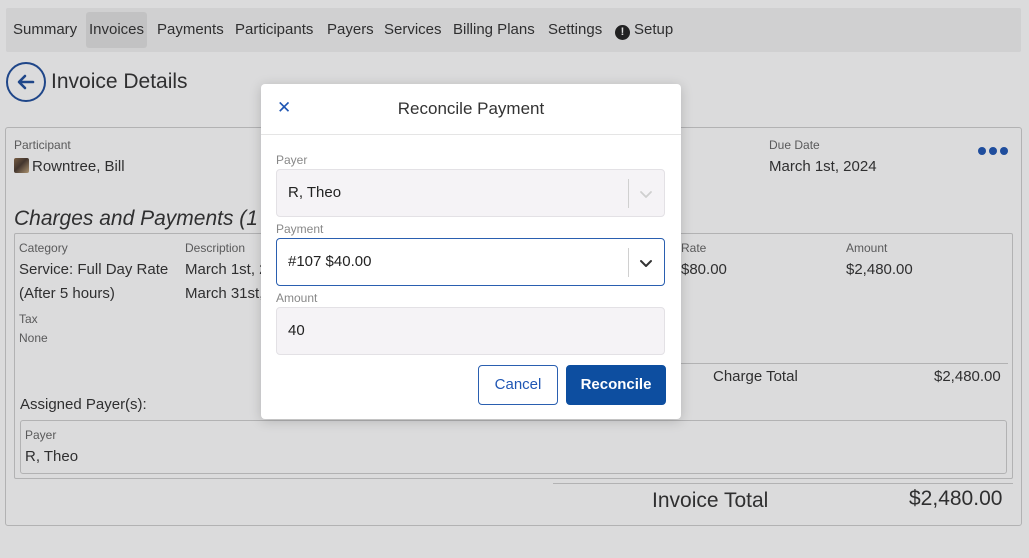 Image resolution: width=1029 pixels, height=558 pixels. Describe the element at coordinates (315, 192) in the screenshot. I see `payer-select-value: R, Theo` at that location.